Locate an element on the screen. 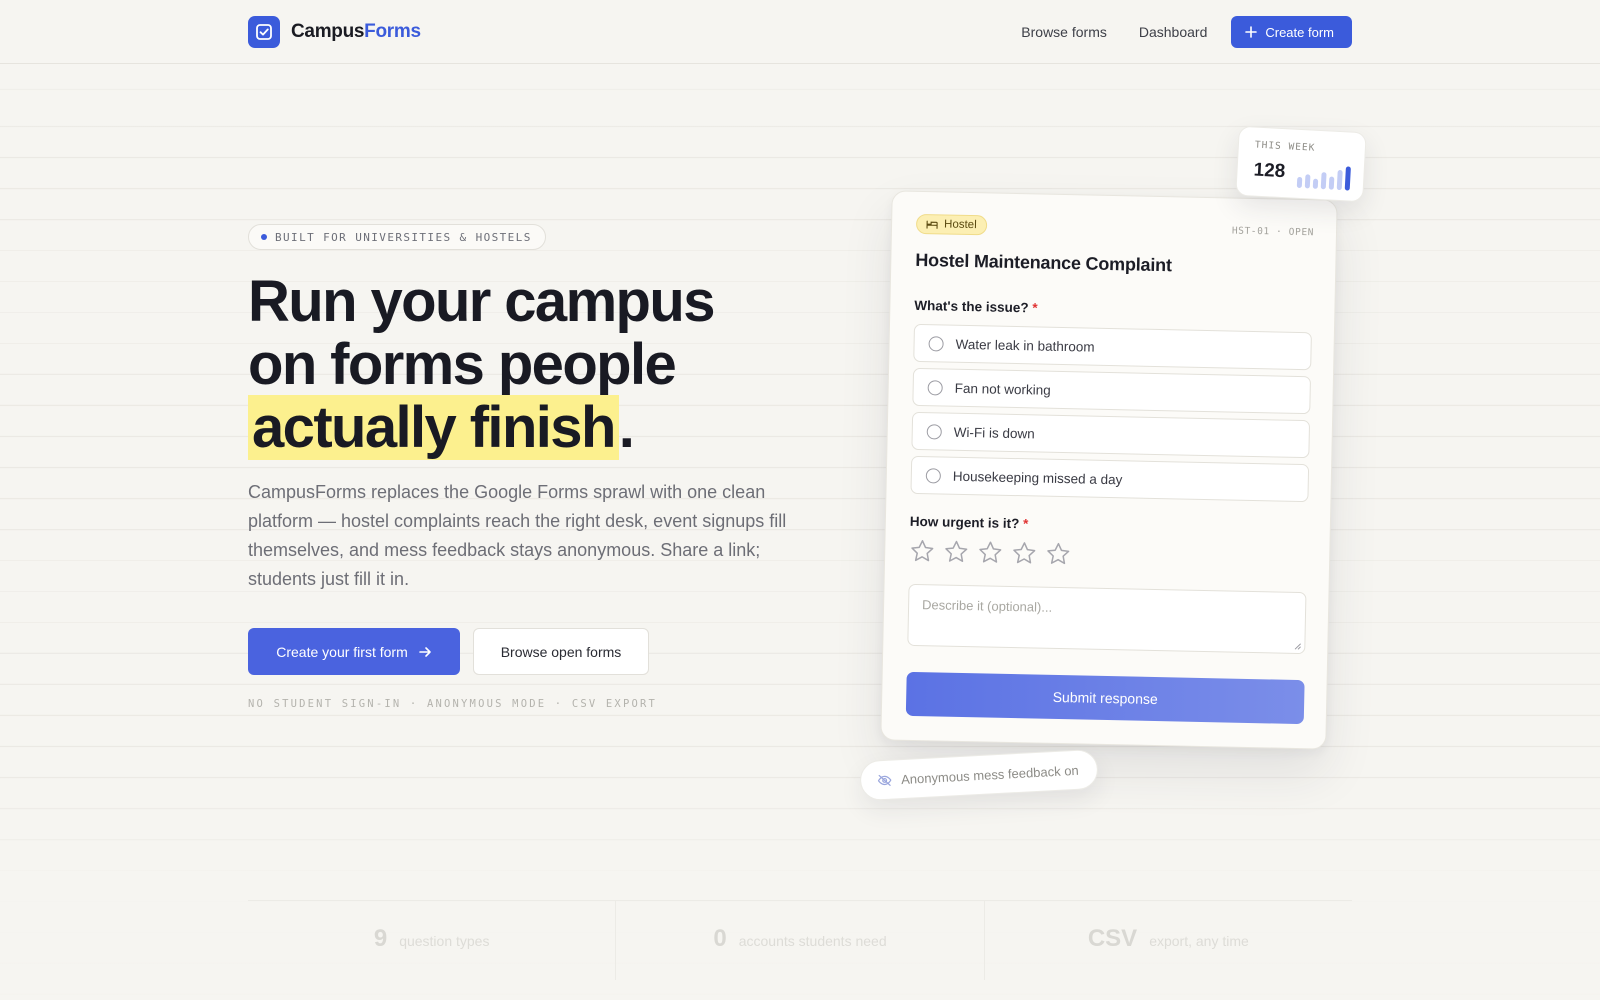 The image size is (1600, 1000). question-urgency-text: How urgent is it? is located at coordinates (964, 522).